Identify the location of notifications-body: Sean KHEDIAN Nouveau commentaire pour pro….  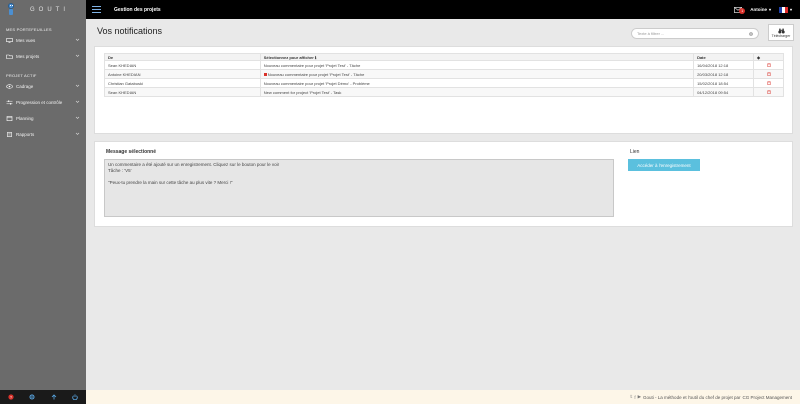
(444, 78).